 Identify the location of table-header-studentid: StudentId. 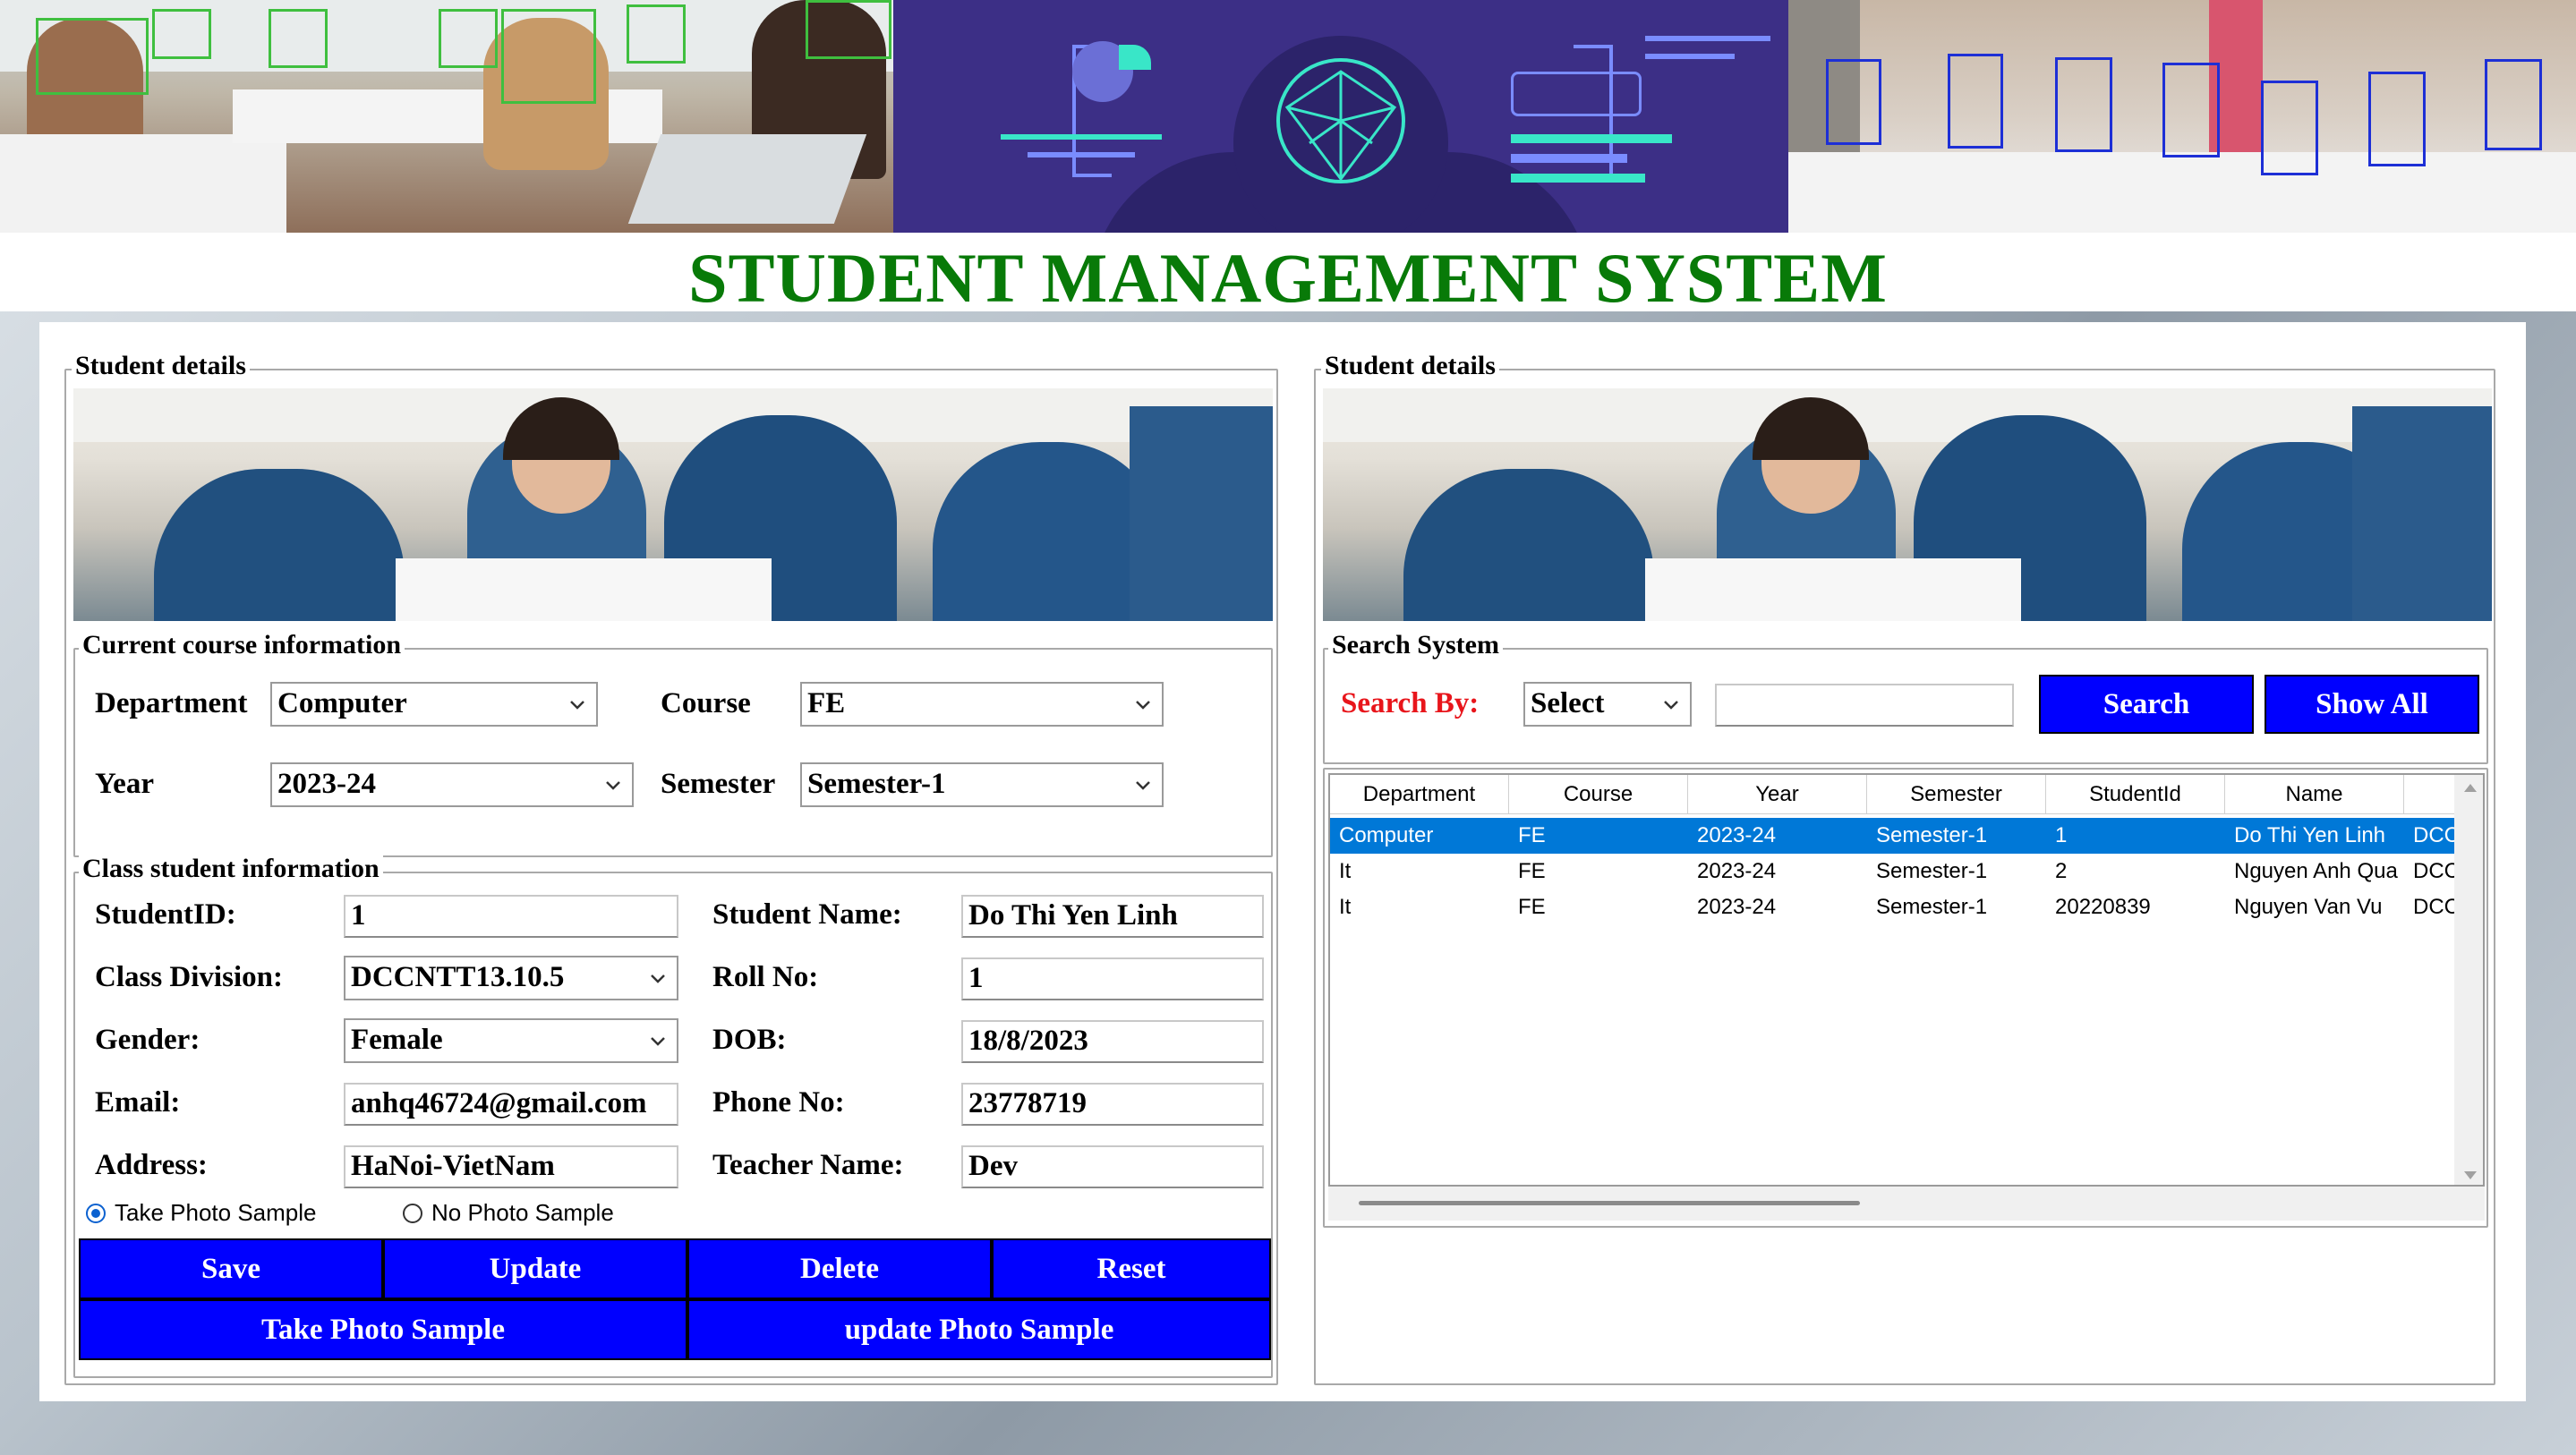
(2135, 794).